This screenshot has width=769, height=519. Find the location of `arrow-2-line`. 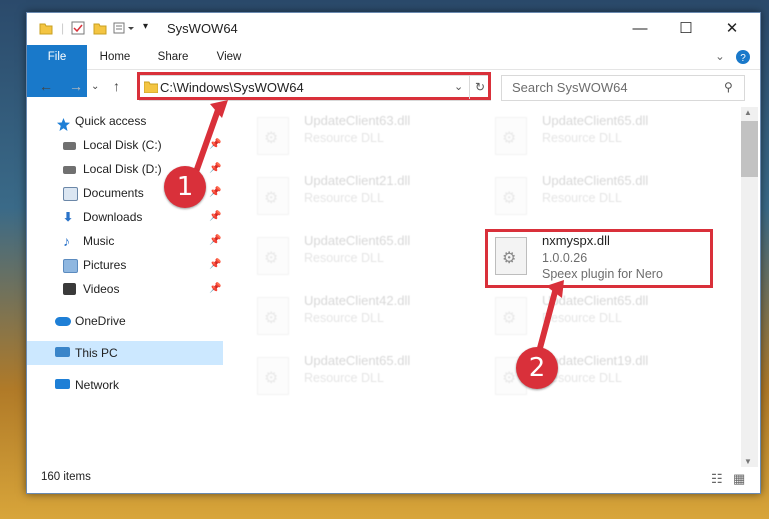

arrow-2-line is located at coordinates (548, 318).